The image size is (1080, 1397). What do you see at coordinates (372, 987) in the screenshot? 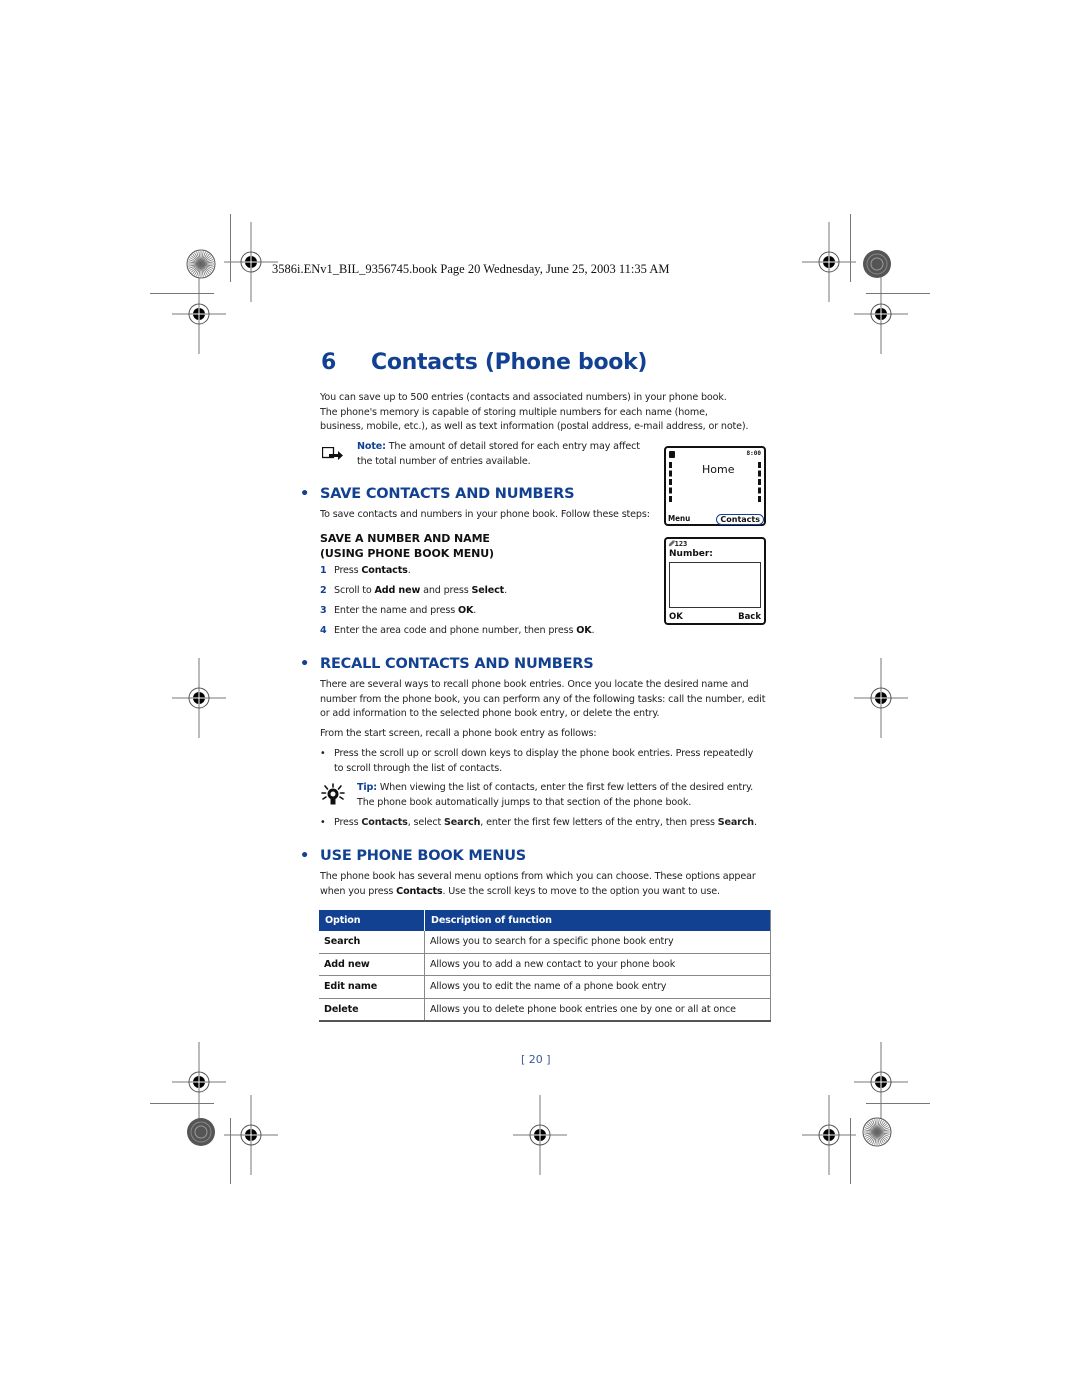
I see `option-cell: Edit name` at bounding box center [372, 987].